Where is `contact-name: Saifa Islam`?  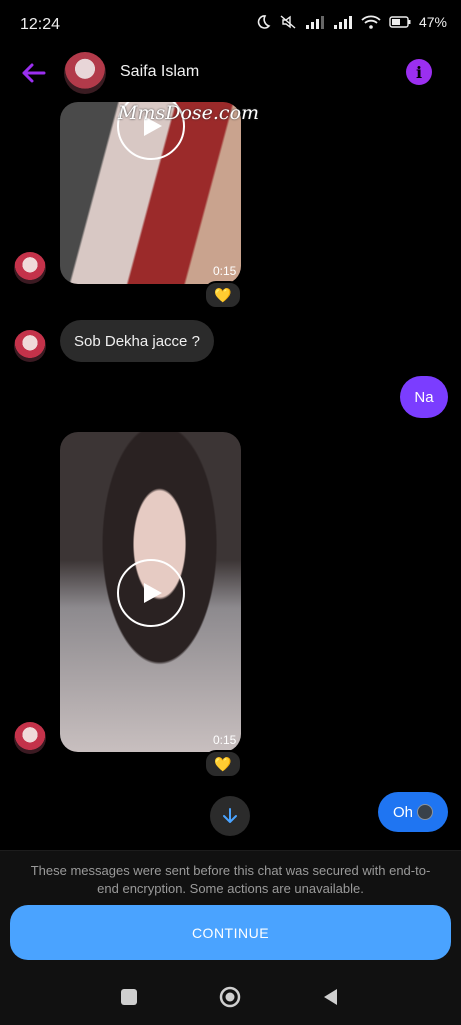 contact-name: Saifa Islam is located at coordinates (159, 72).